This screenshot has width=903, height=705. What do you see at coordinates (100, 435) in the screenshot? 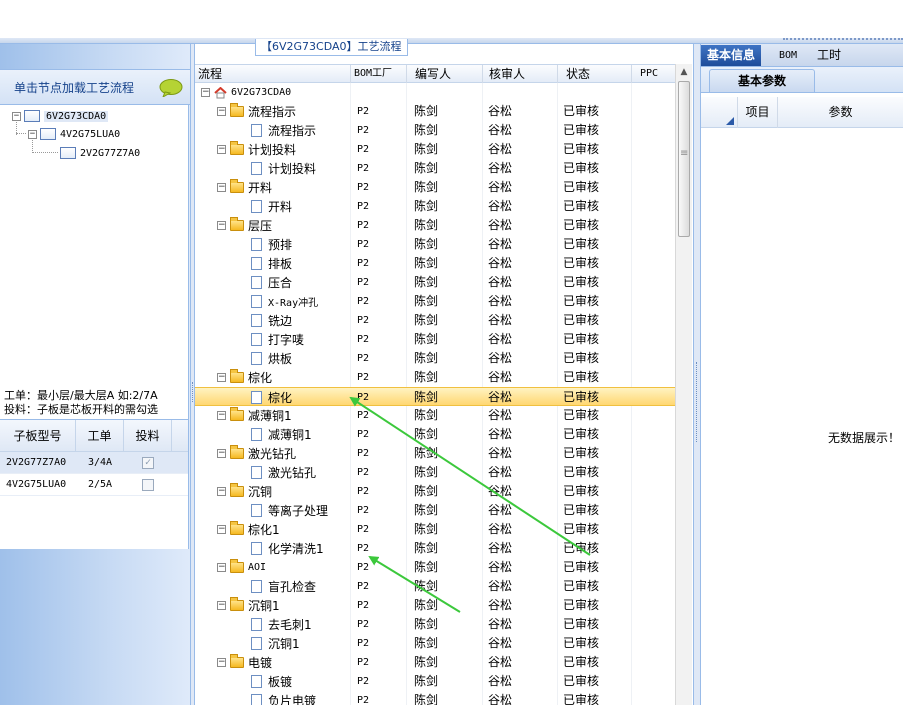
I see `col-order: 工单` at bounding box center [100, 435].